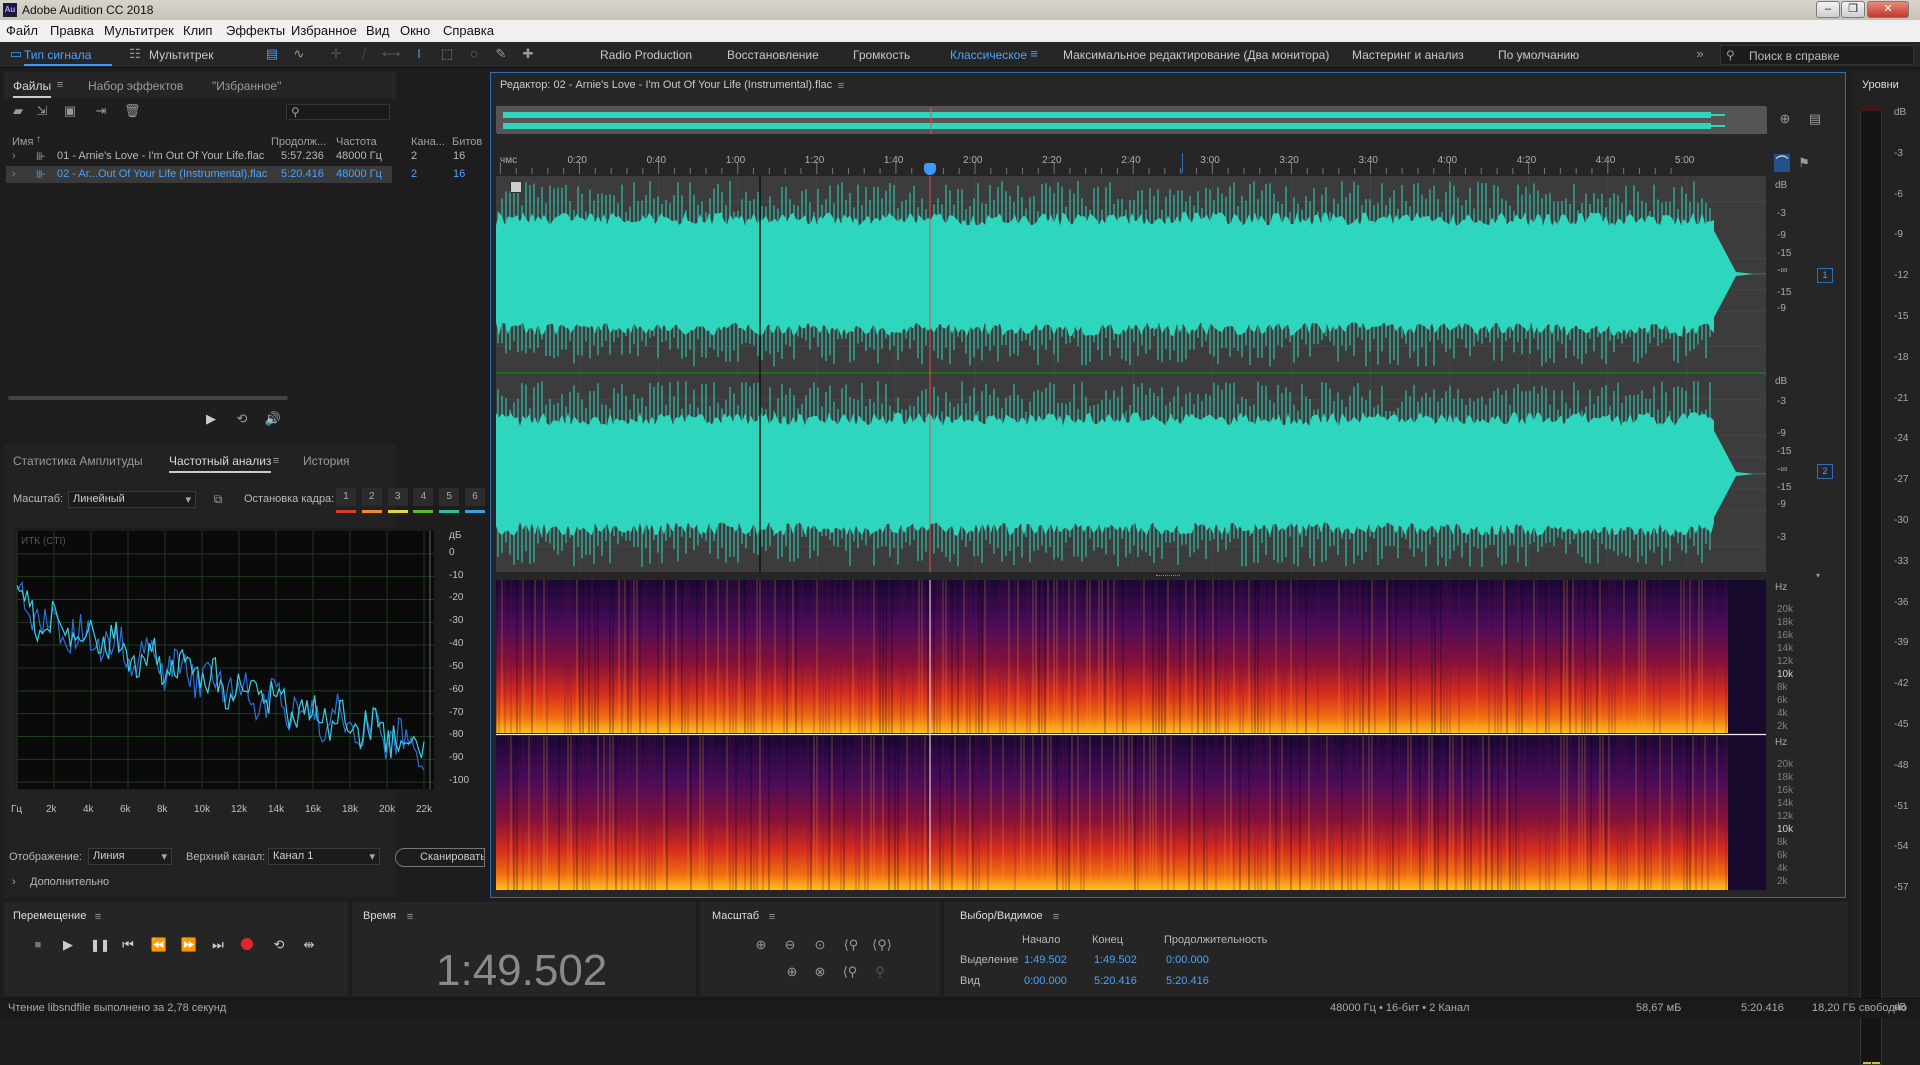  What do you see at coordinates (220, 463) in the screenshot?
I see `tab-frequency-analysis: Частотный анализ` at bounding box center [220, 463].